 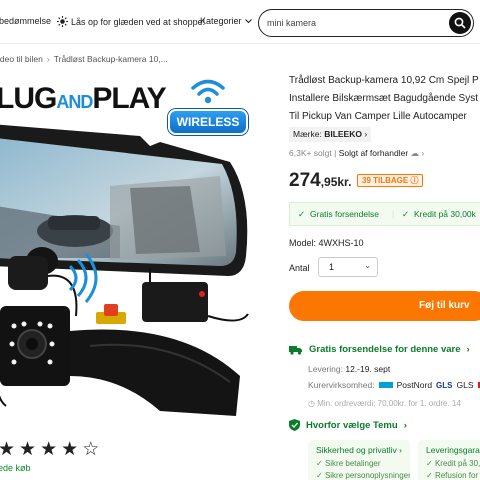 I want to click on discount-badge: 39 TILBAGE ⓘ, so click(x=390, y=180).